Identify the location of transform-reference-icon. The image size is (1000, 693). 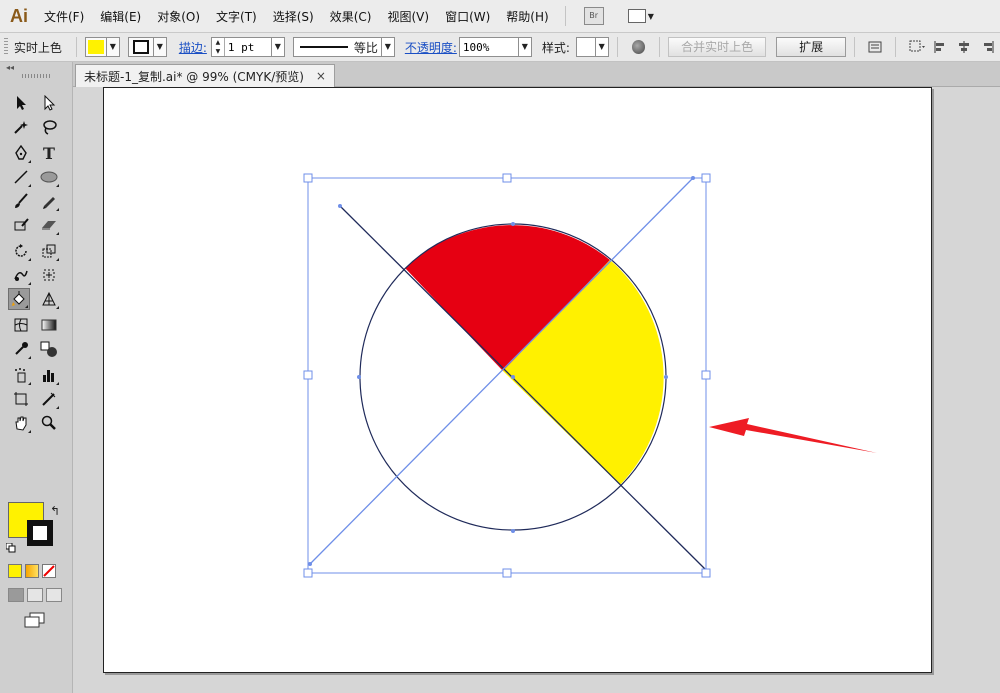
(917, 47).